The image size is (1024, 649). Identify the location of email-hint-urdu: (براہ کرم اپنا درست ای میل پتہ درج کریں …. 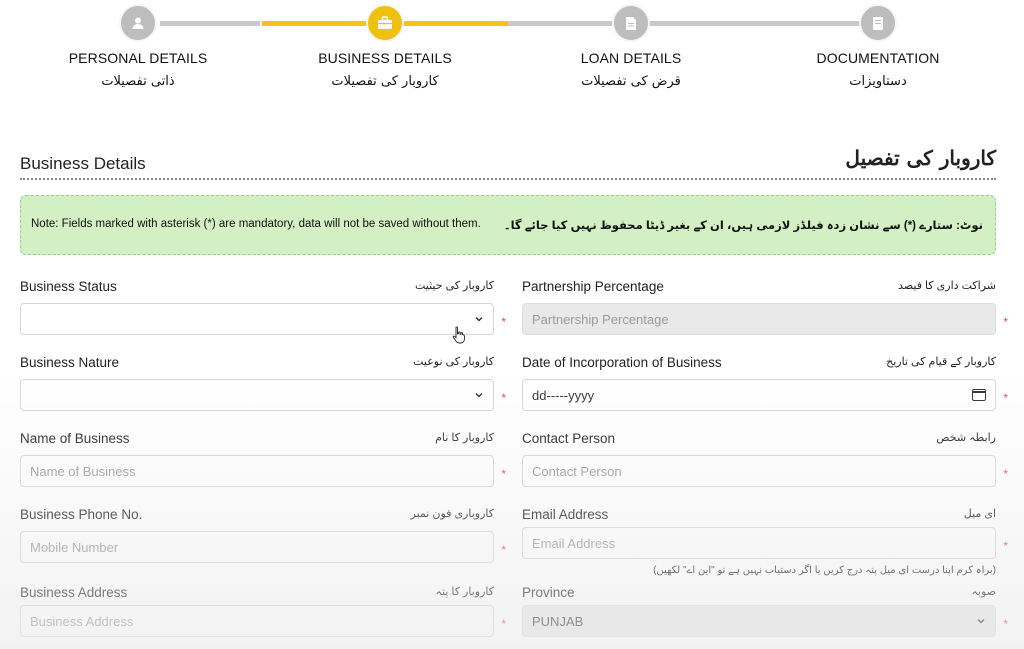
(824, 570).